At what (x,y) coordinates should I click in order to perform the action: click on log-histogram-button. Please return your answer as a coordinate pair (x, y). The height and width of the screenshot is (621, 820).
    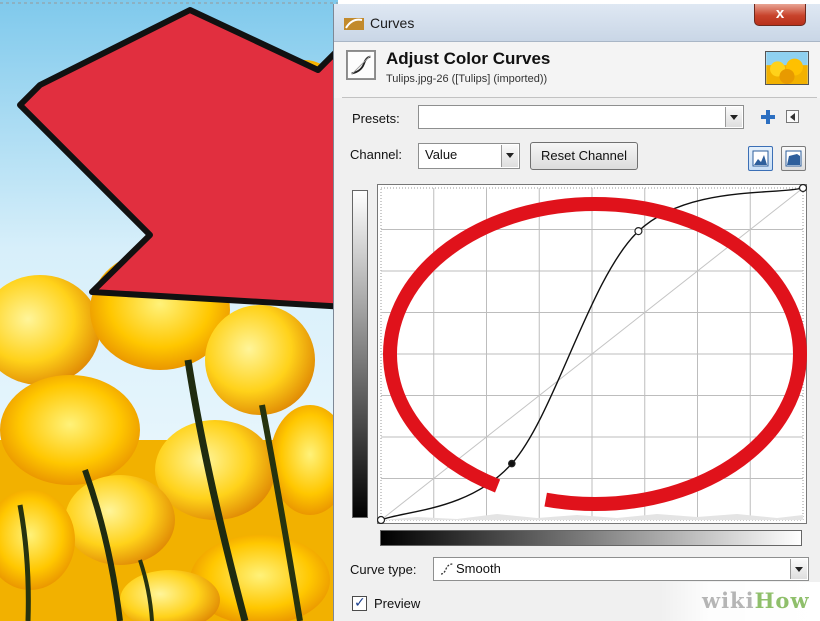
    Looking at the image, I should click on (793, 158).